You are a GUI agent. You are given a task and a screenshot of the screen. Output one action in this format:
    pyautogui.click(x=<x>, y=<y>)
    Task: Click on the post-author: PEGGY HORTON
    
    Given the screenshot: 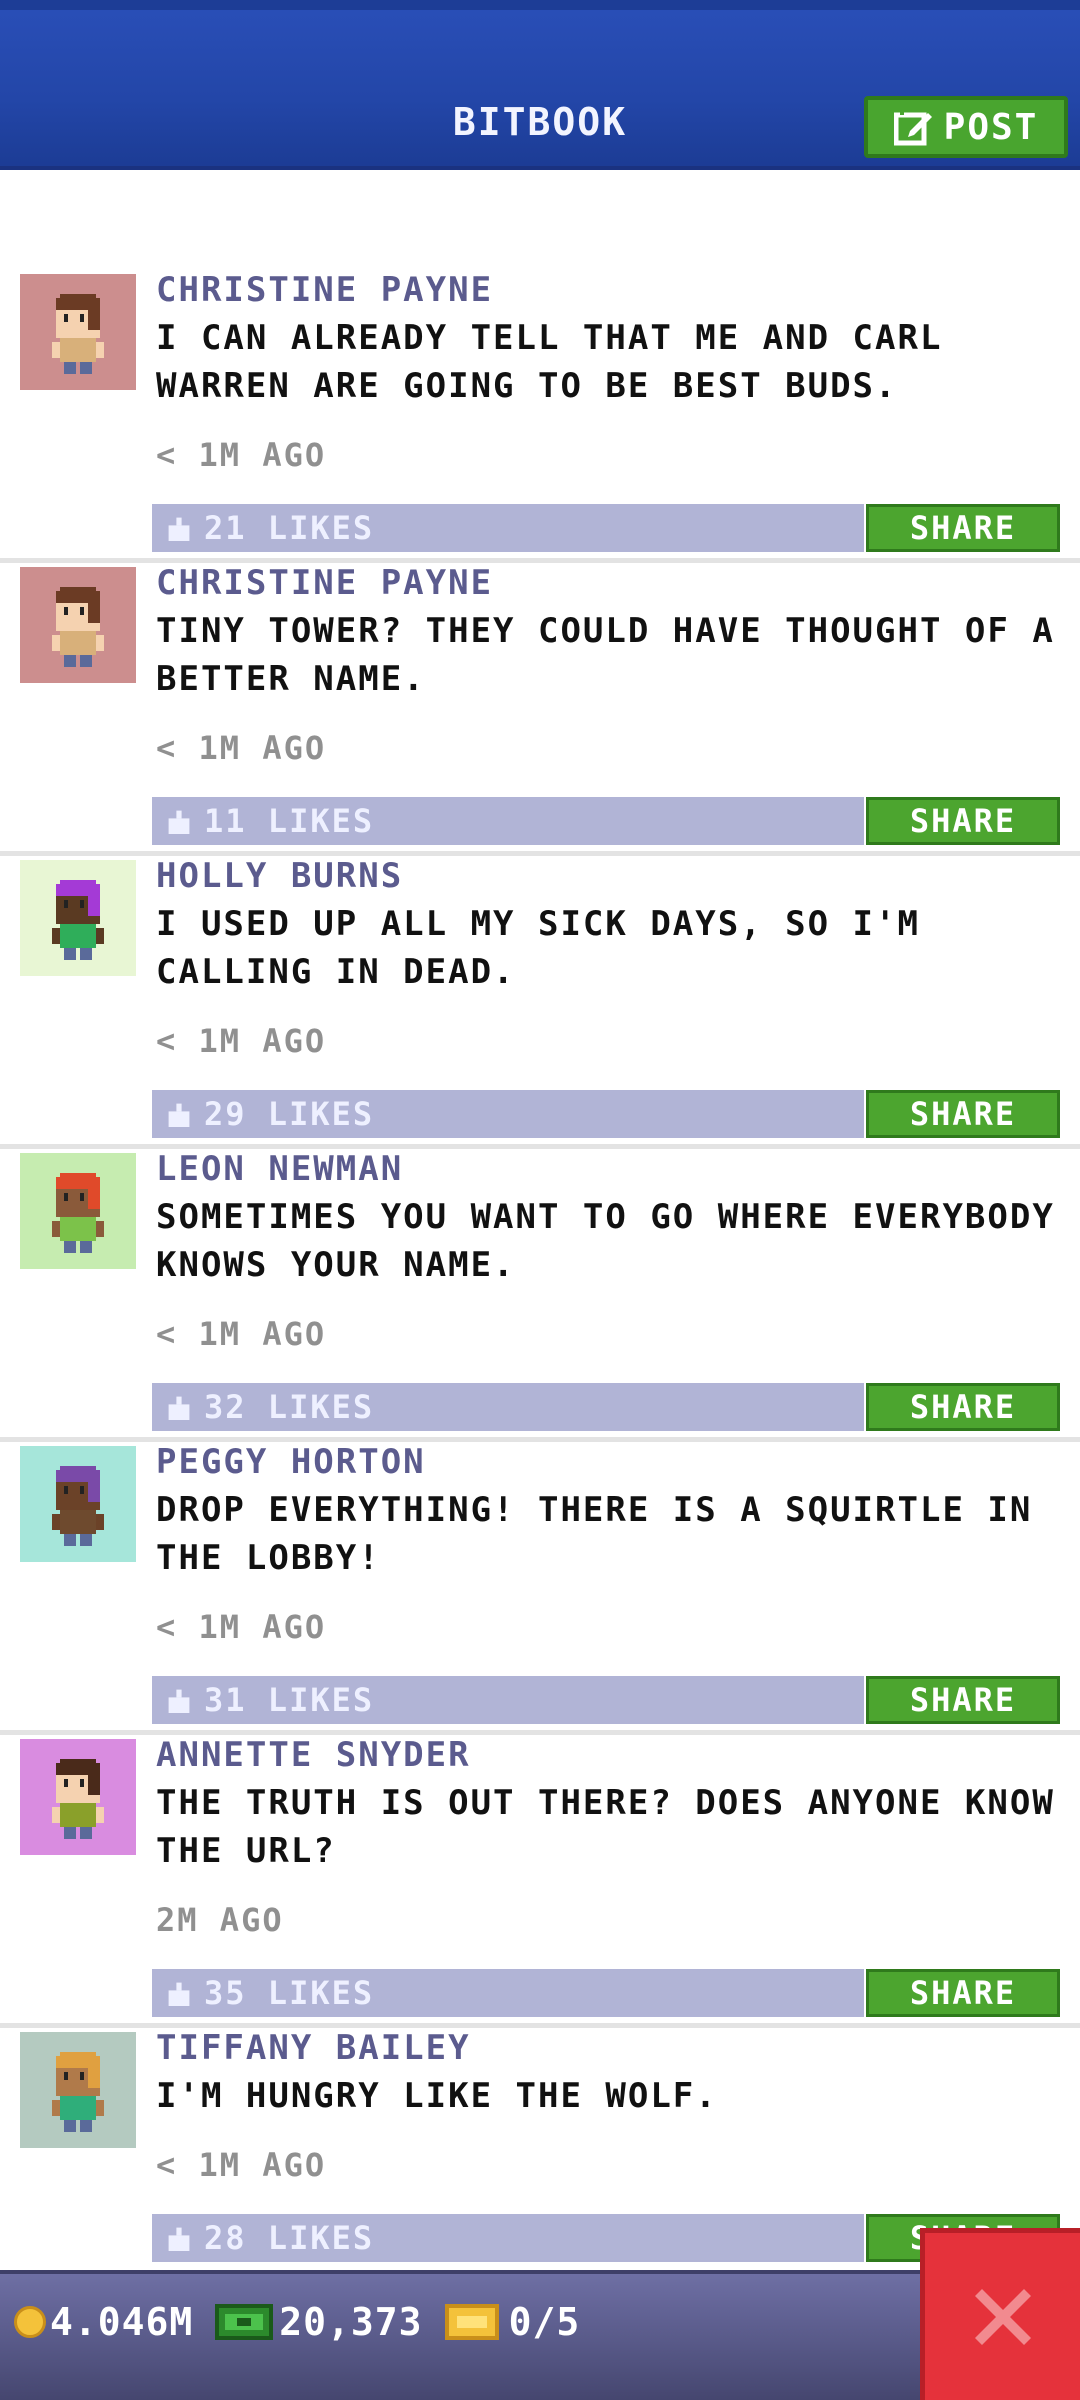 What is the action you would take?
    pyautogui.click(x=291, y=1462)
    